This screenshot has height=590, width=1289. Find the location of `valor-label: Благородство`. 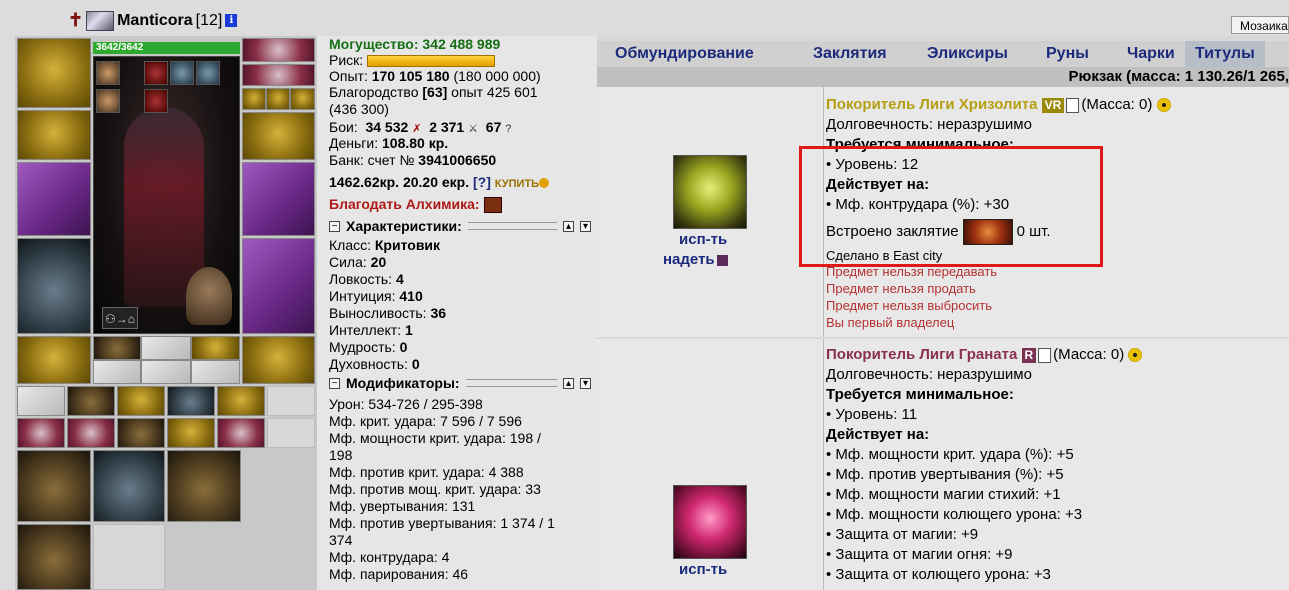

valor-label: Благородство is located at coordinates (374, 92).